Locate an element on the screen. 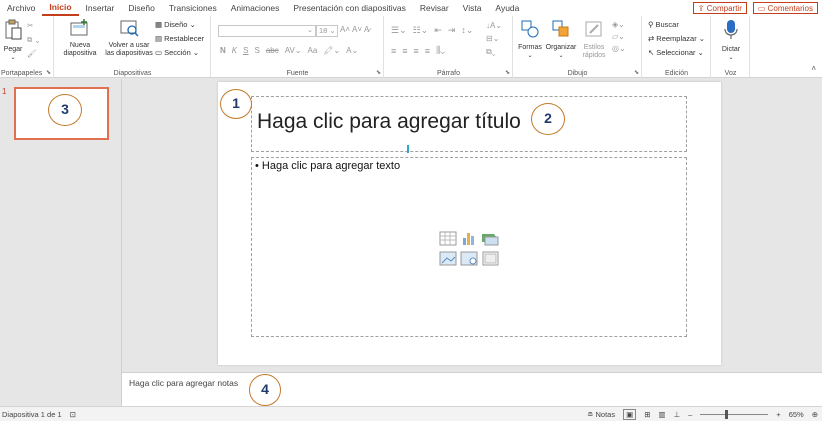 This screenshot has width=822, height=421. section-button: ▭ Sección ⌄ is located at coordinates (177, 52).